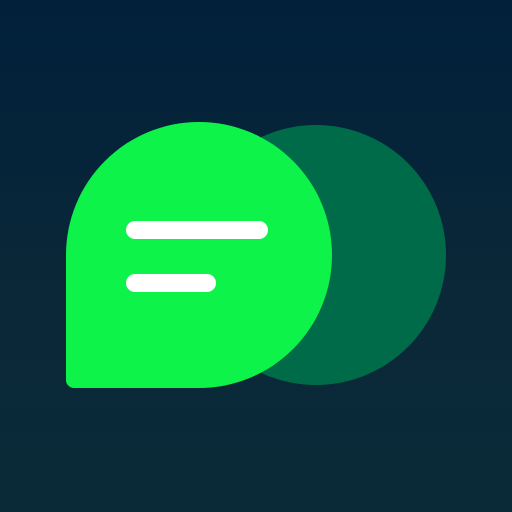 The image size is (512, 512). What do you see at coordinates (197, 230) in the screenshot?
I see `long-text-line-icon` at bounding box center [197, 230].